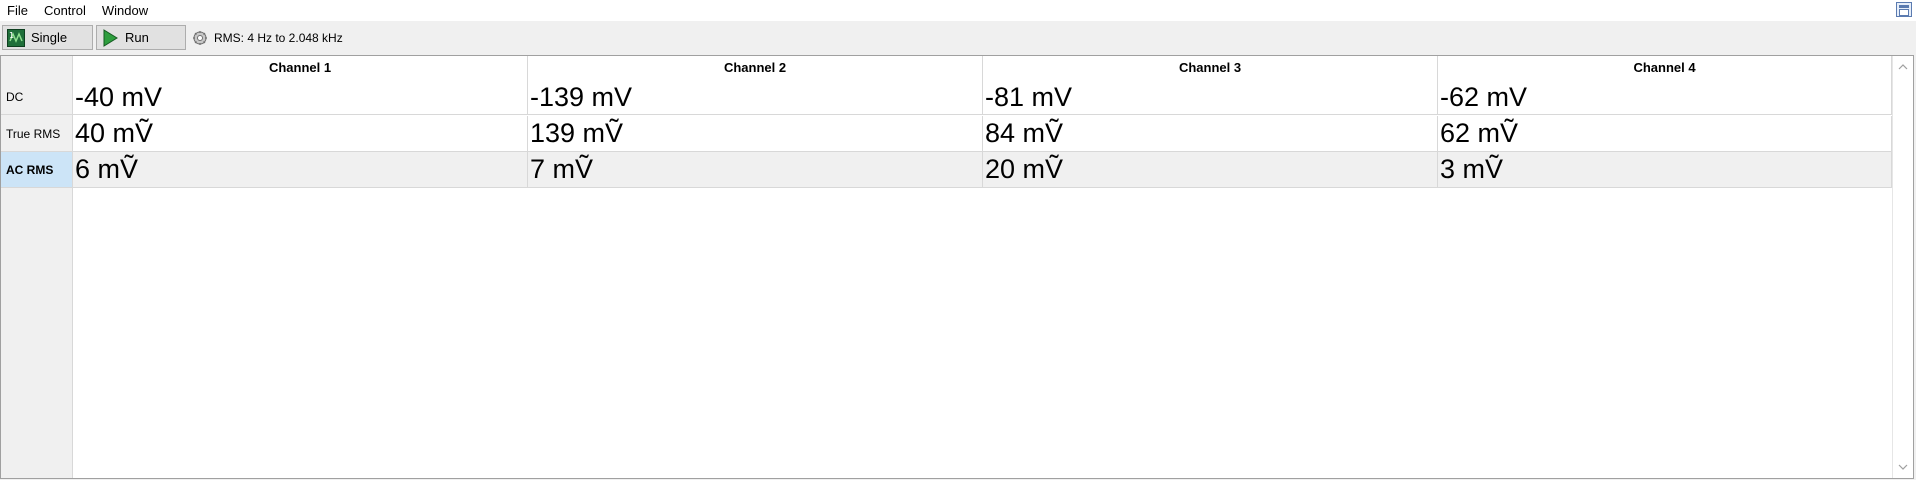  Describe the element at coordinates (1665, 97) in the screenshot. I see `table-cell: -62 mV` at that location.